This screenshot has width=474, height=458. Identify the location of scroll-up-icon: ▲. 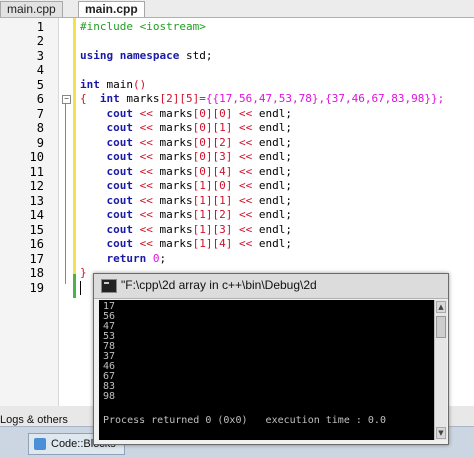
(441, 307).